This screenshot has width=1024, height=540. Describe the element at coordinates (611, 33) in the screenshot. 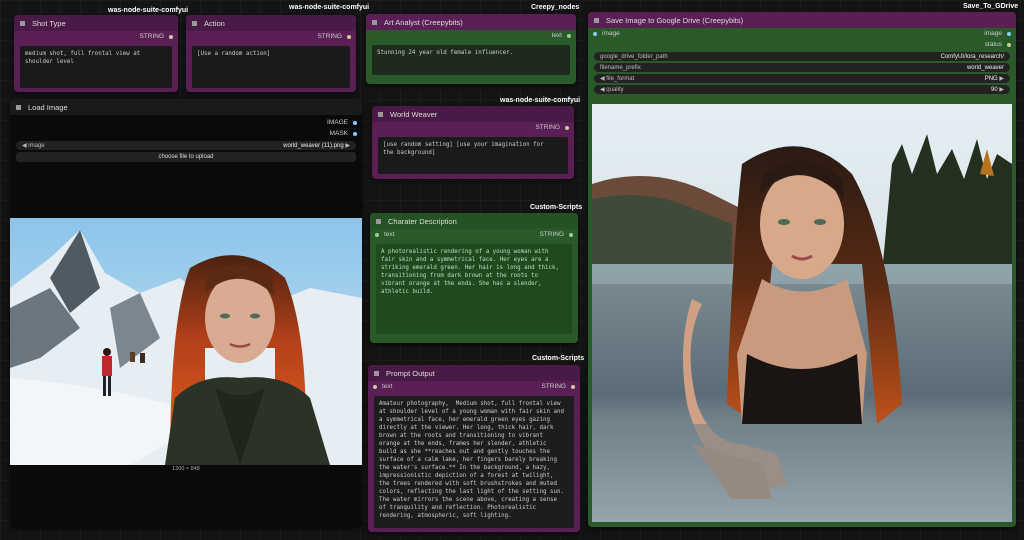

I see `input-label: image` at that location.